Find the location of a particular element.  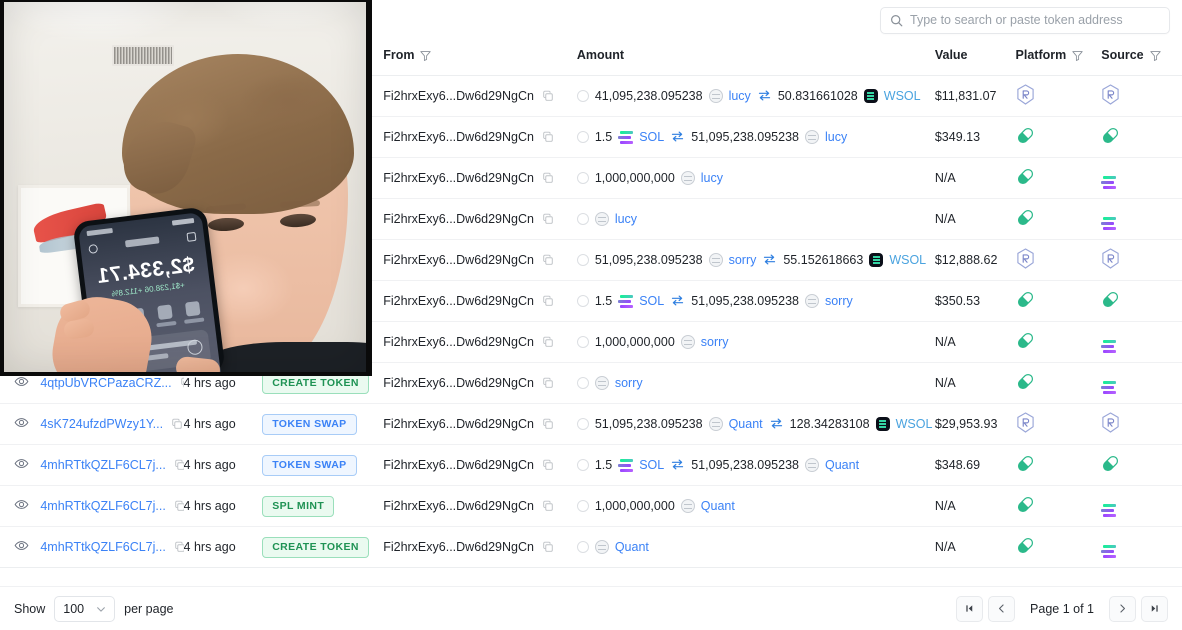

row-type-cell: TOKEN SWAP is located at coordinates (323, 424).